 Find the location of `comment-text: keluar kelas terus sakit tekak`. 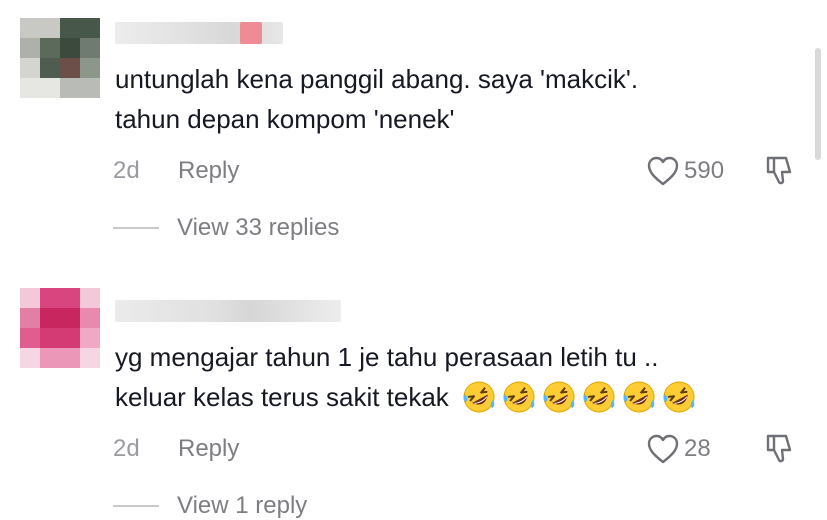

comment-text: keluar kelas terus sakit tekak is located at coordinates (282, 397).